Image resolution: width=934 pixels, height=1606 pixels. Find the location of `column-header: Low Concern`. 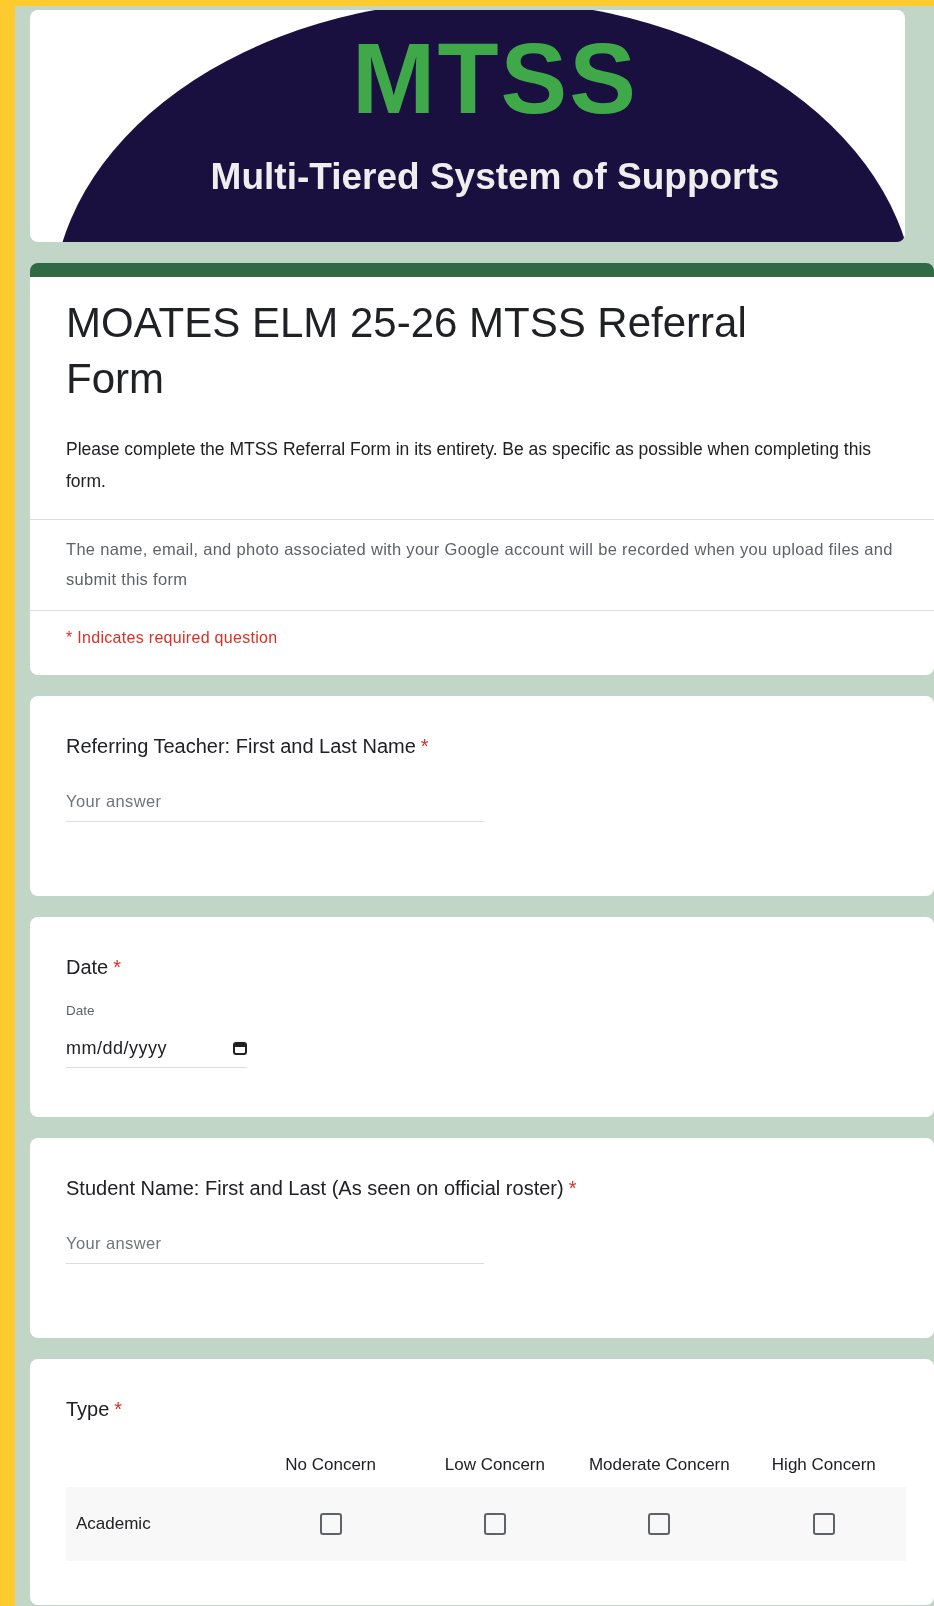

column-header: Low Concern is located at coordinates (495, 1468).